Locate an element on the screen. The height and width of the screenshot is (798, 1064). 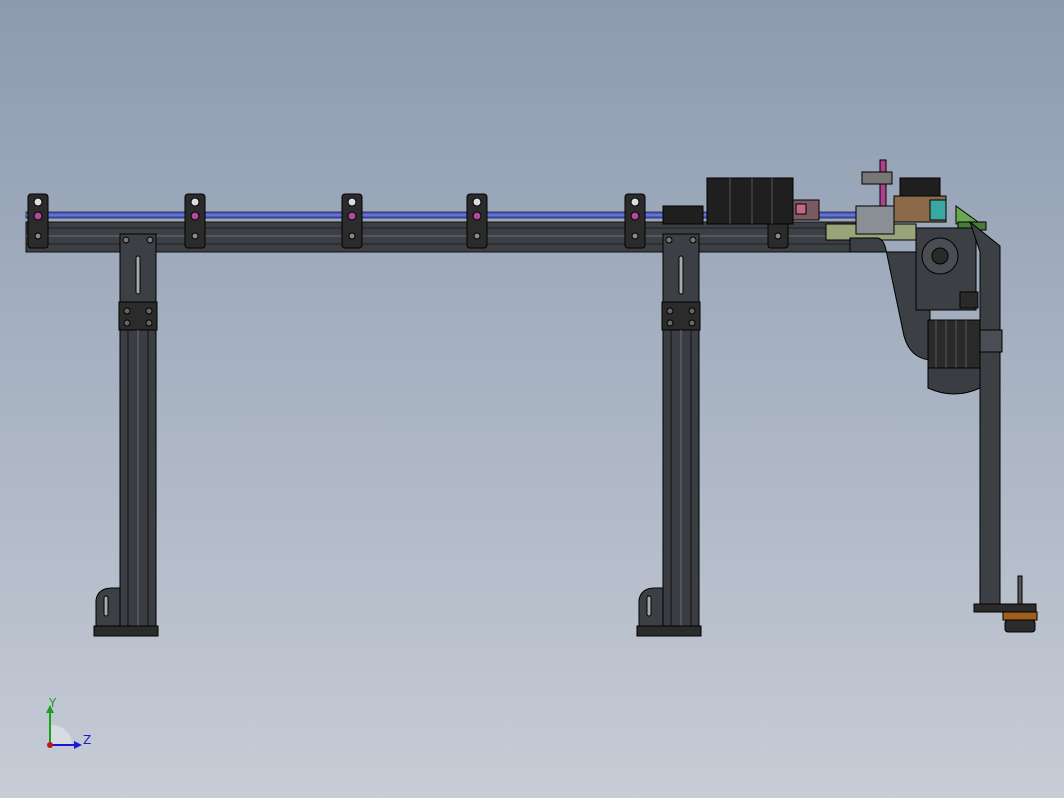
y-axis-label: Y is located at coordinates (53, 703).